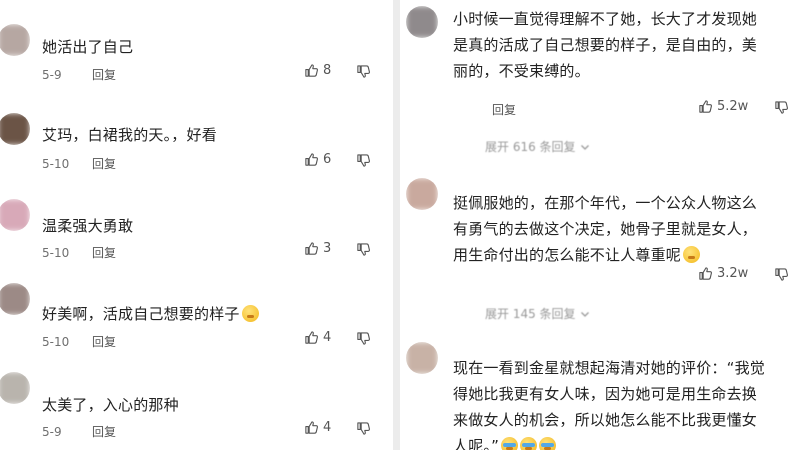 Image resolution: width=800 pixels, height=450 pixels. Describe the element at coordinates (605, 19) in the screenshot. I see `comment-line: 小时候一直觉得理解不了她，长大了才发现她` at that location.